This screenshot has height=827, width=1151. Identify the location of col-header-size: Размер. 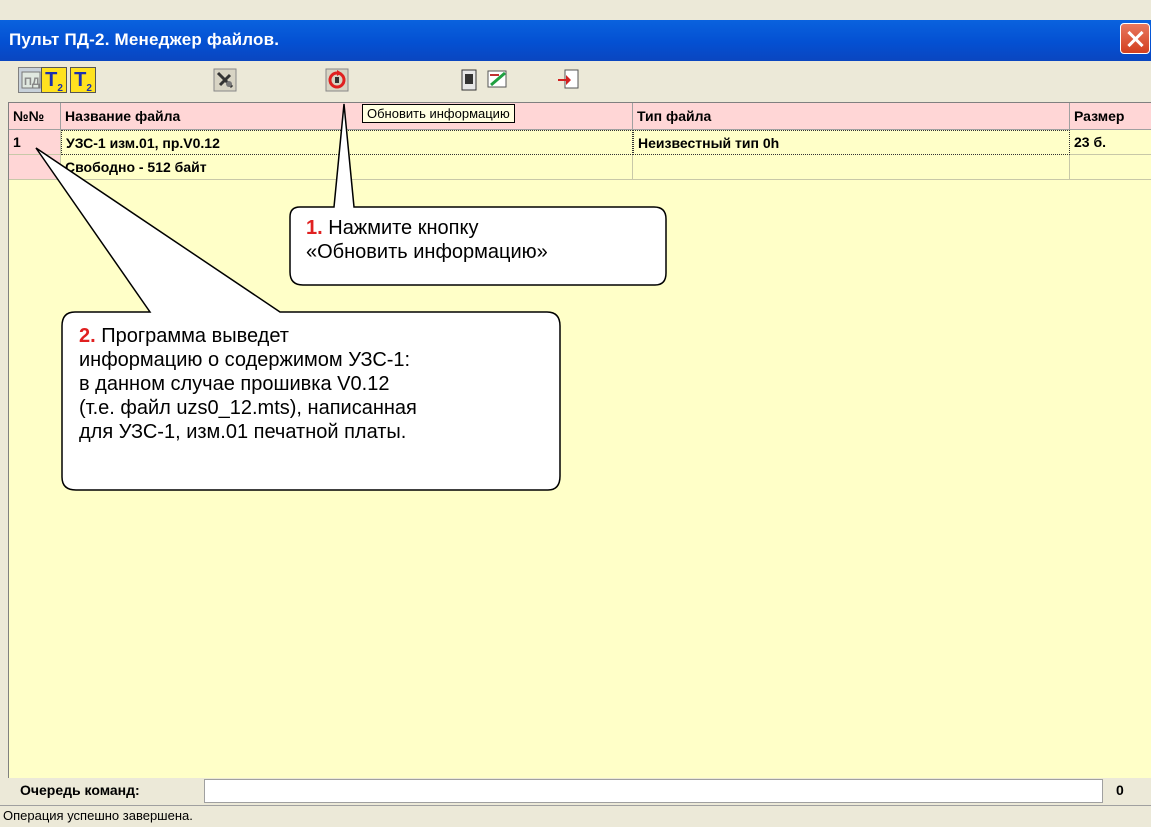
(1110, 116).